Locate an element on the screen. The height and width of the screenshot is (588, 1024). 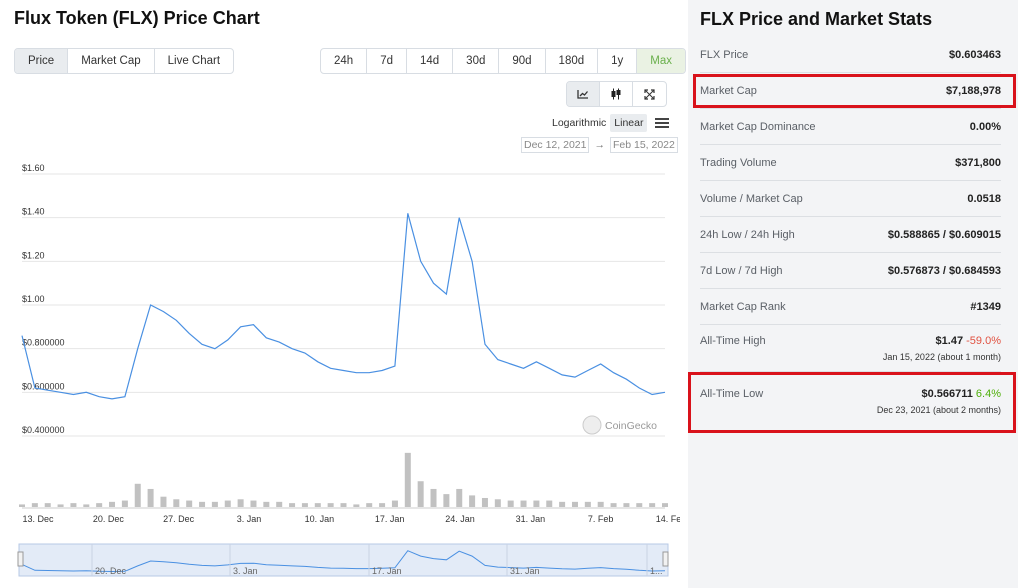
line-chart-button is located at coordinates (583, 94).